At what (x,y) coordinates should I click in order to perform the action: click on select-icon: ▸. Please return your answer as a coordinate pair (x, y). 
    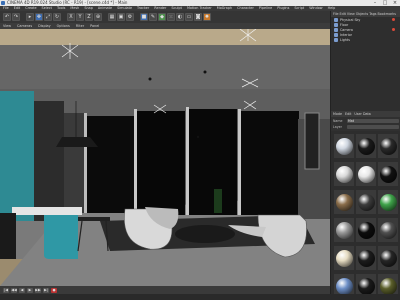
    Looking at the image, I should click on (30, 17).